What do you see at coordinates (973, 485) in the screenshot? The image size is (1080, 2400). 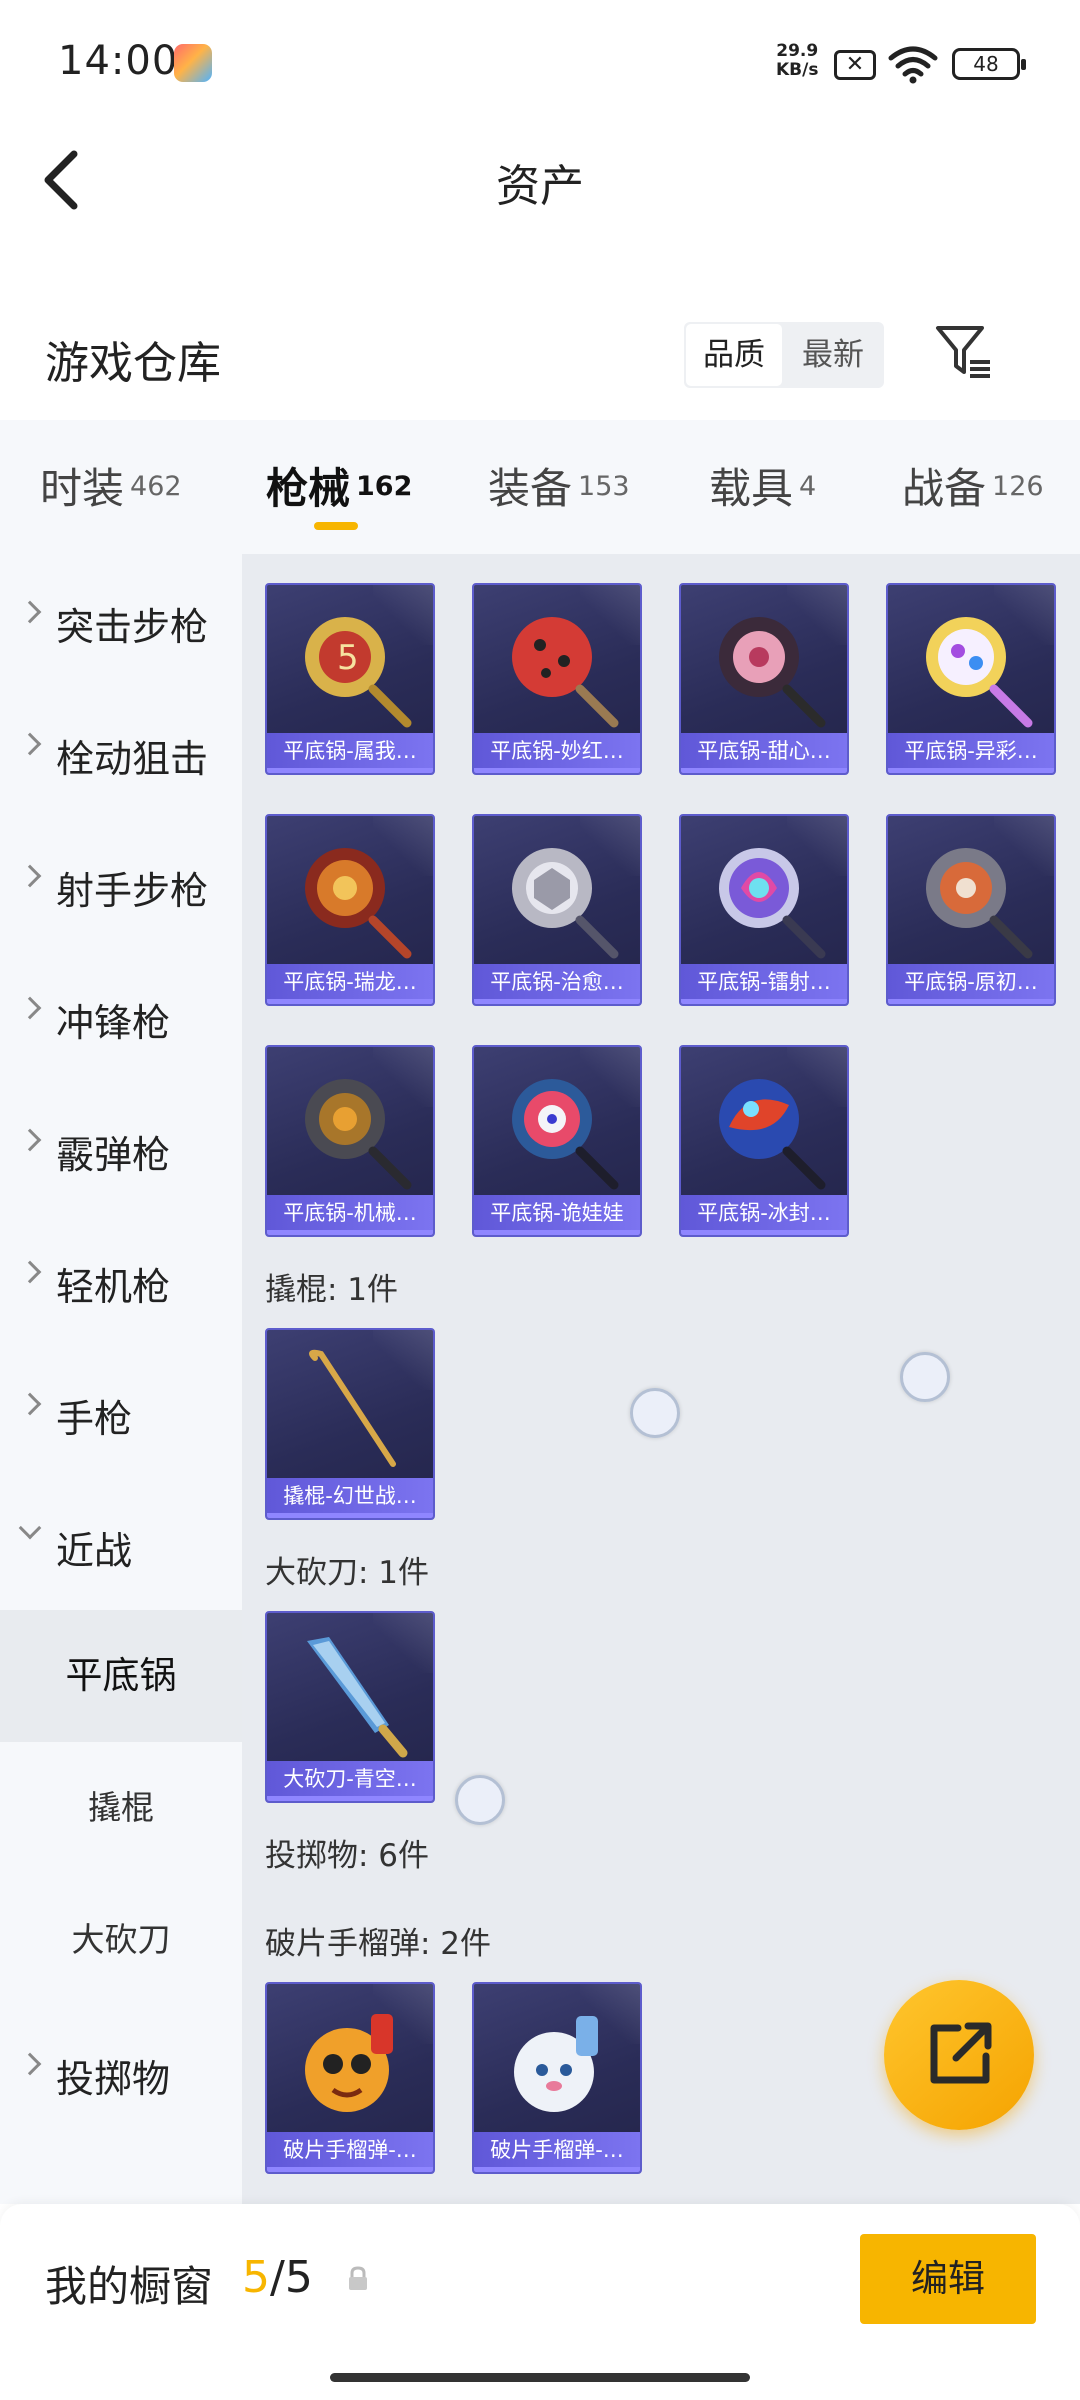 I see `tab-combat-gear: 战备 126` at bounding box center [973, 485].